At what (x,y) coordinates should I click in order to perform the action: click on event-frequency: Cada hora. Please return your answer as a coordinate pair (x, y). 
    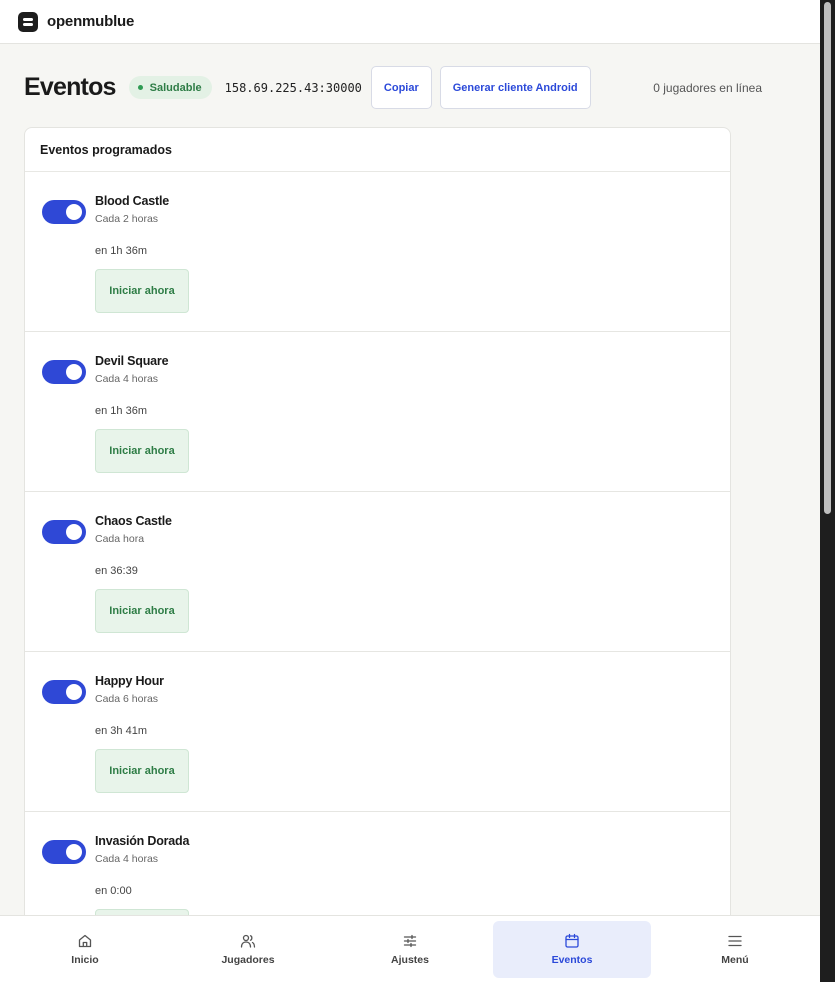
    Looking at the image, I should click on (120, 539).